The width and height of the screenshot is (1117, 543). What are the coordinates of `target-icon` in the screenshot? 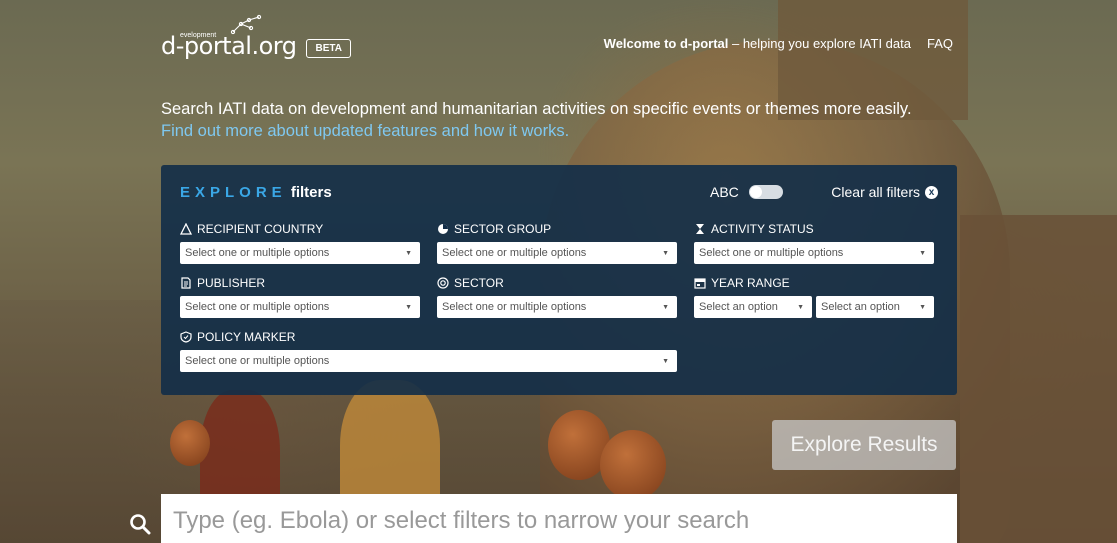 It's located at (443, 283).